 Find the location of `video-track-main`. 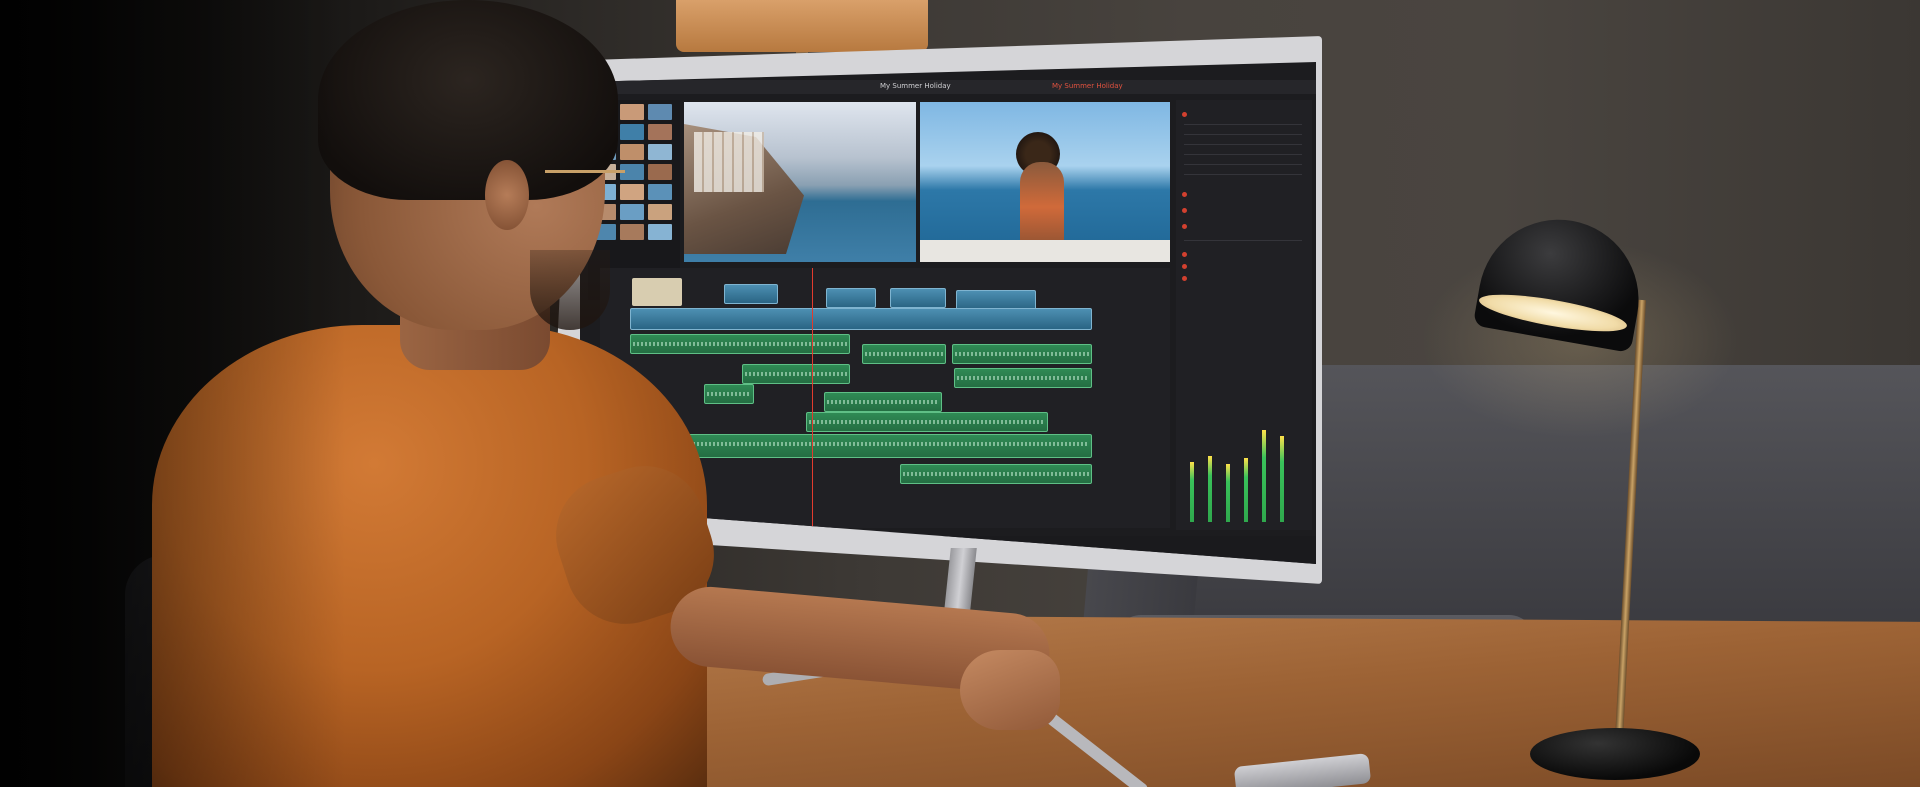

video-track-main is located at coordinates (861, 319).